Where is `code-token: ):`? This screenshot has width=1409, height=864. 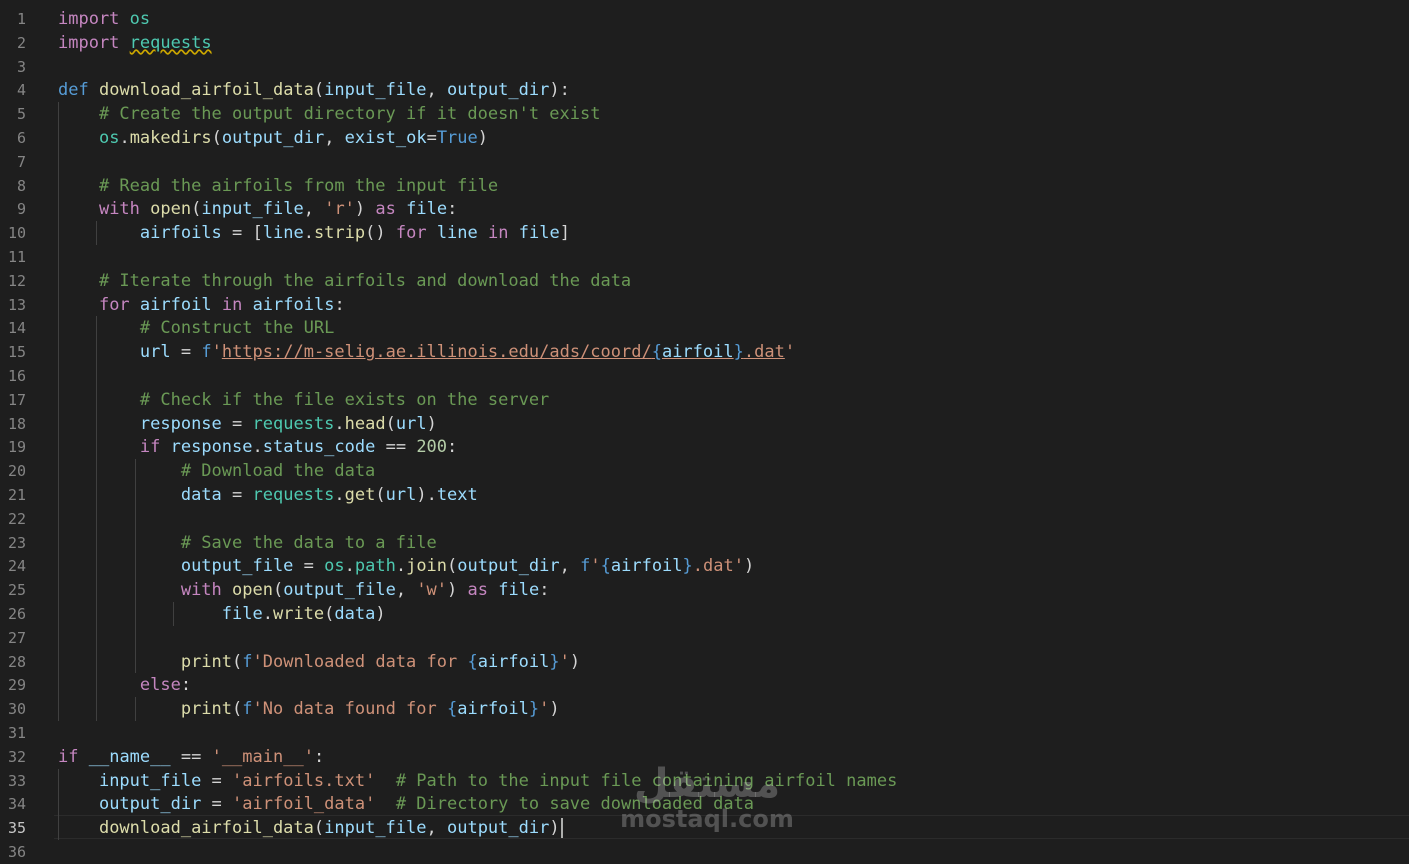
code-token: ): is located at coordinates (559, 90).